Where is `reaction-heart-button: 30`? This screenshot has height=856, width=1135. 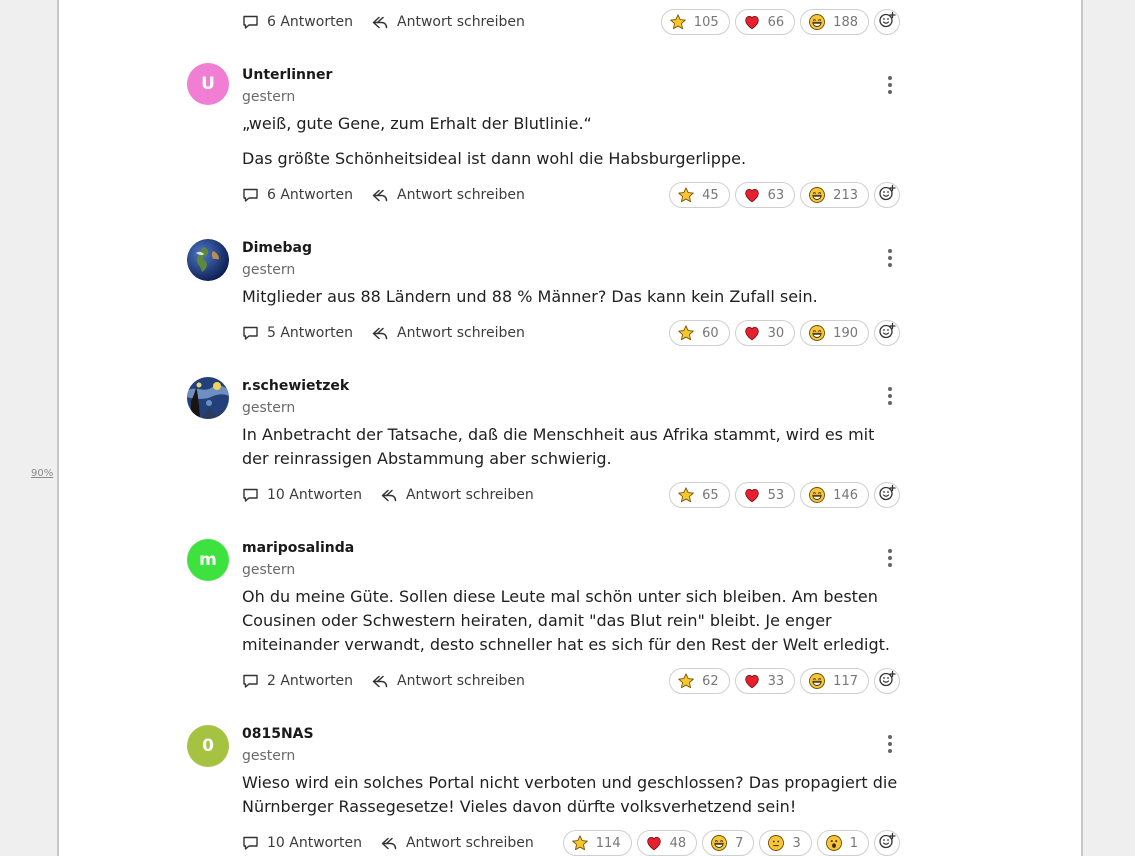 reaction-heart-button: 30 is located at coordinates (765, 333).